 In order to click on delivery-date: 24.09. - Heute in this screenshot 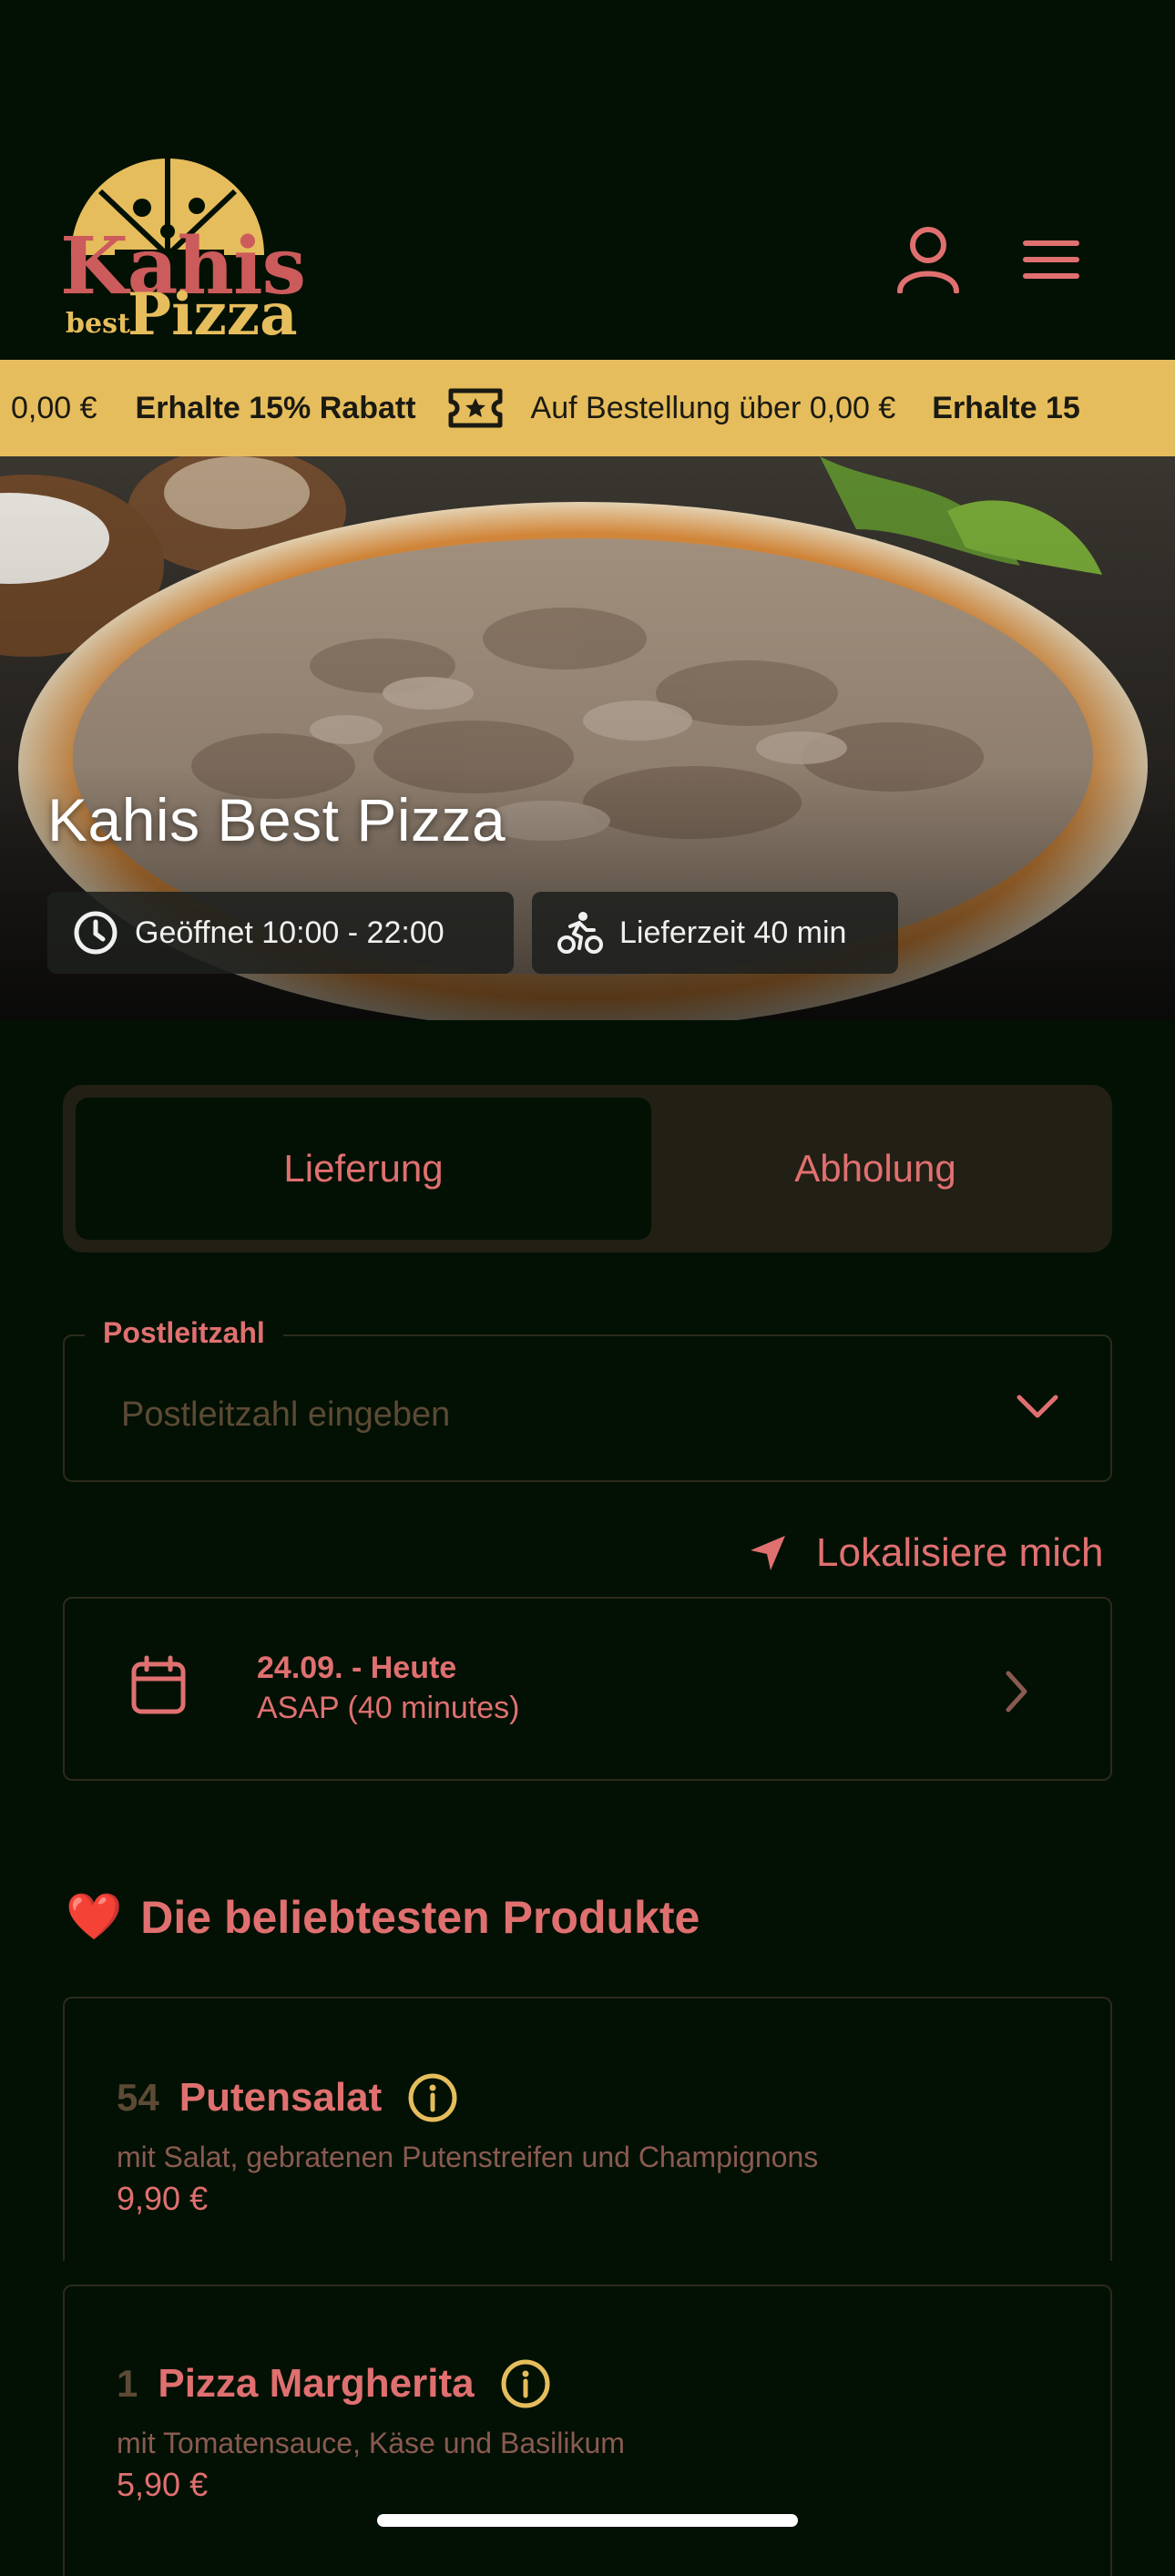, I will do `click(357, 1668)`.